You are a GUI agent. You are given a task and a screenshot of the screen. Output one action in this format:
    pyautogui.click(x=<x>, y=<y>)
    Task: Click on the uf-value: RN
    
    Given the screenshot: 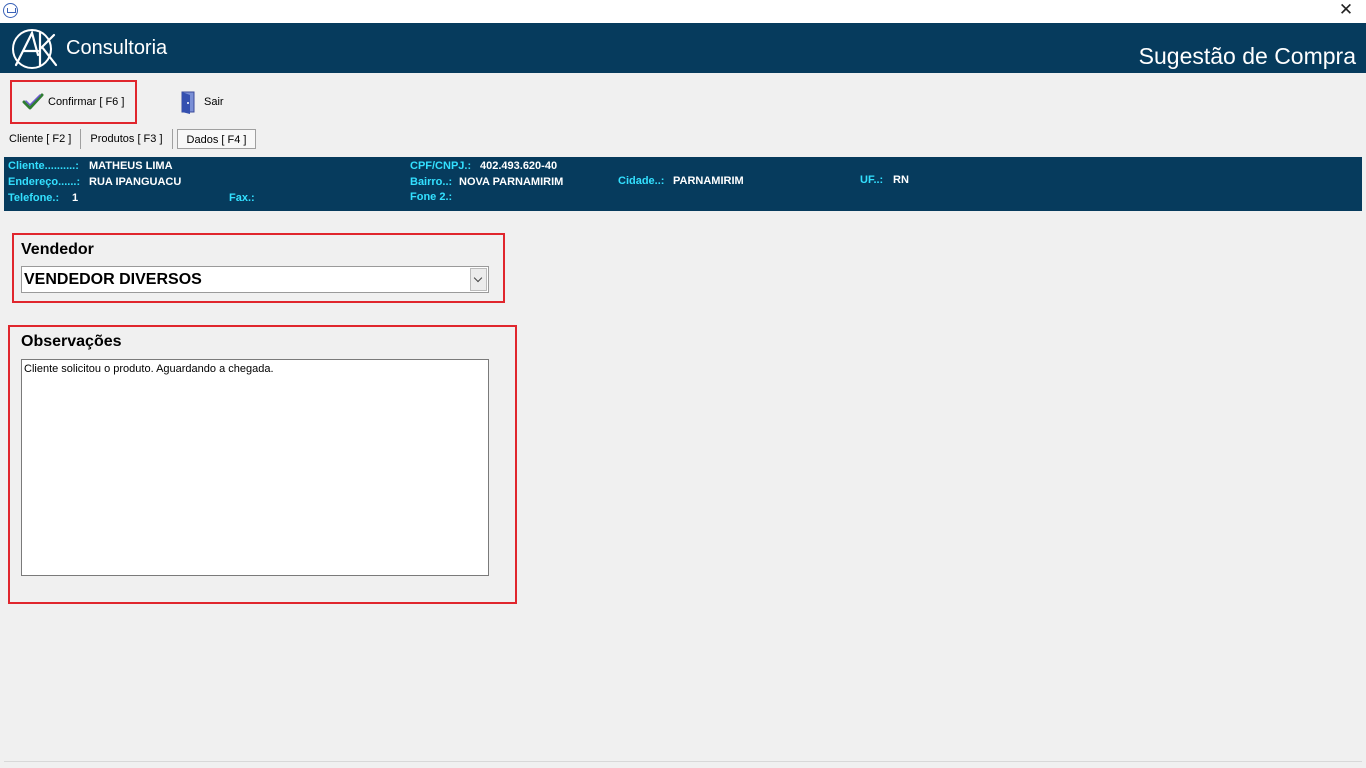 What is the action you would take?
    pyautogui.click(x=901, y=180)
    